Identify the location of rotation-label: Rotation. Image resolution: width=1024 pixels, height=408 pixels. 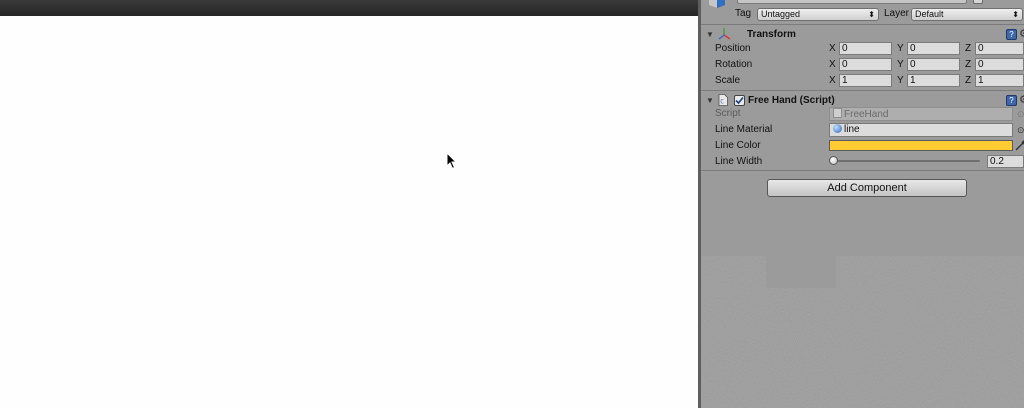
(734, 64).